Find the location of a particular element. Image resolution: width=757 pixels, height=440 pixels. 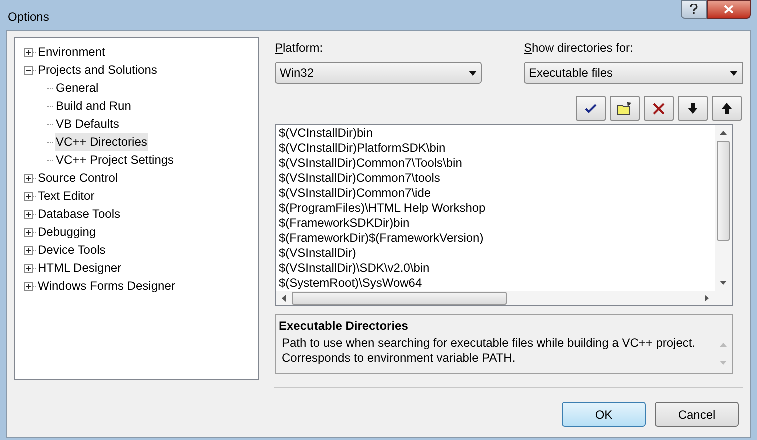

show-directories-label: Show directories for: is located at coordinates (579, 48).